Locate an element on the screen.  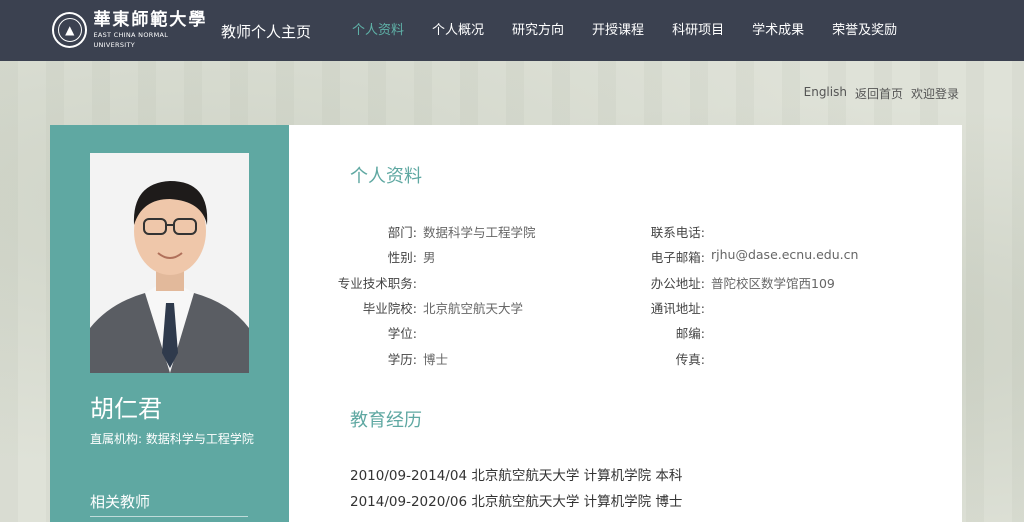
logo-text: 華東師範大學 EAST CHINA NORMAL UNIVERSITY is located at coordinates (151, 30).